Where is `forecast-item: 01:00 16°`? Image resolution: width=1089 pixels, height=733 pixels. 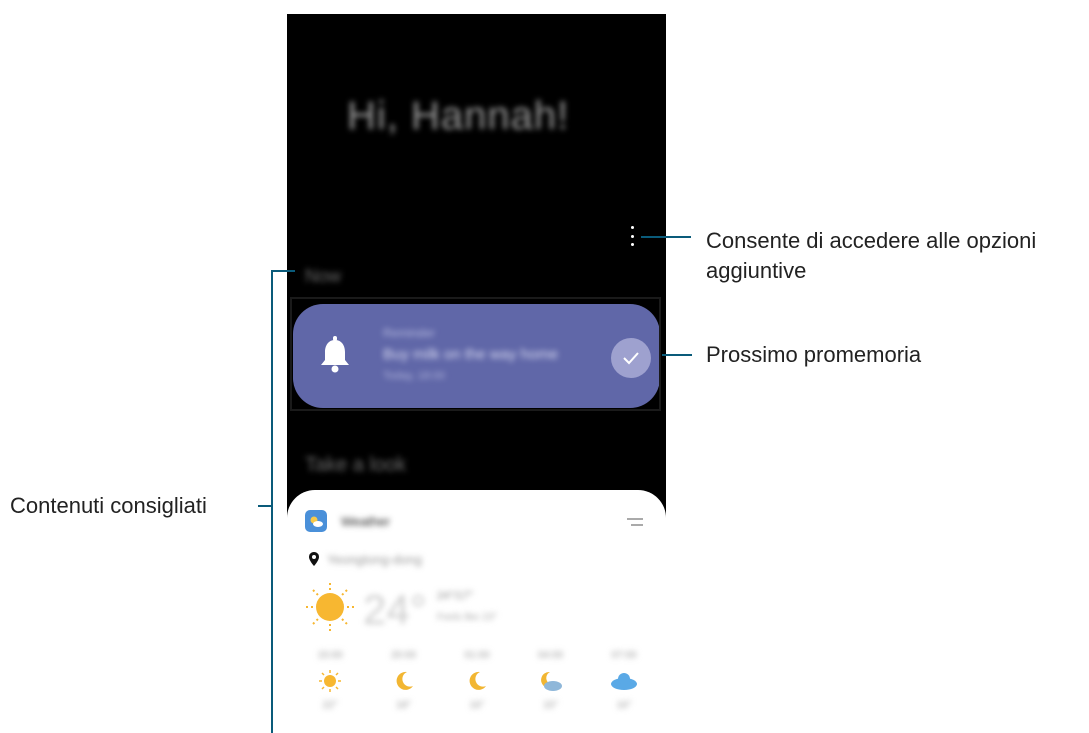
forecast-item: 01:00 16° is located at coordinates (477, 680).